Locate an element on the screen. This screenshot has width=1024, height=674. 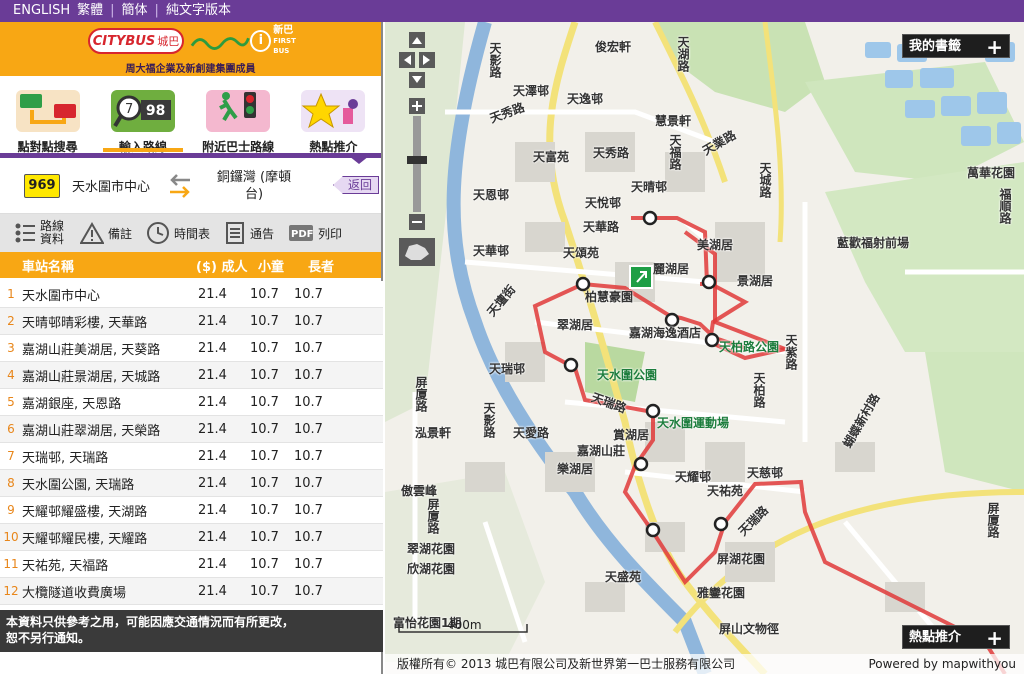
stop-name: 天祐苑, 天福路 is located at coordinates (65, 566).